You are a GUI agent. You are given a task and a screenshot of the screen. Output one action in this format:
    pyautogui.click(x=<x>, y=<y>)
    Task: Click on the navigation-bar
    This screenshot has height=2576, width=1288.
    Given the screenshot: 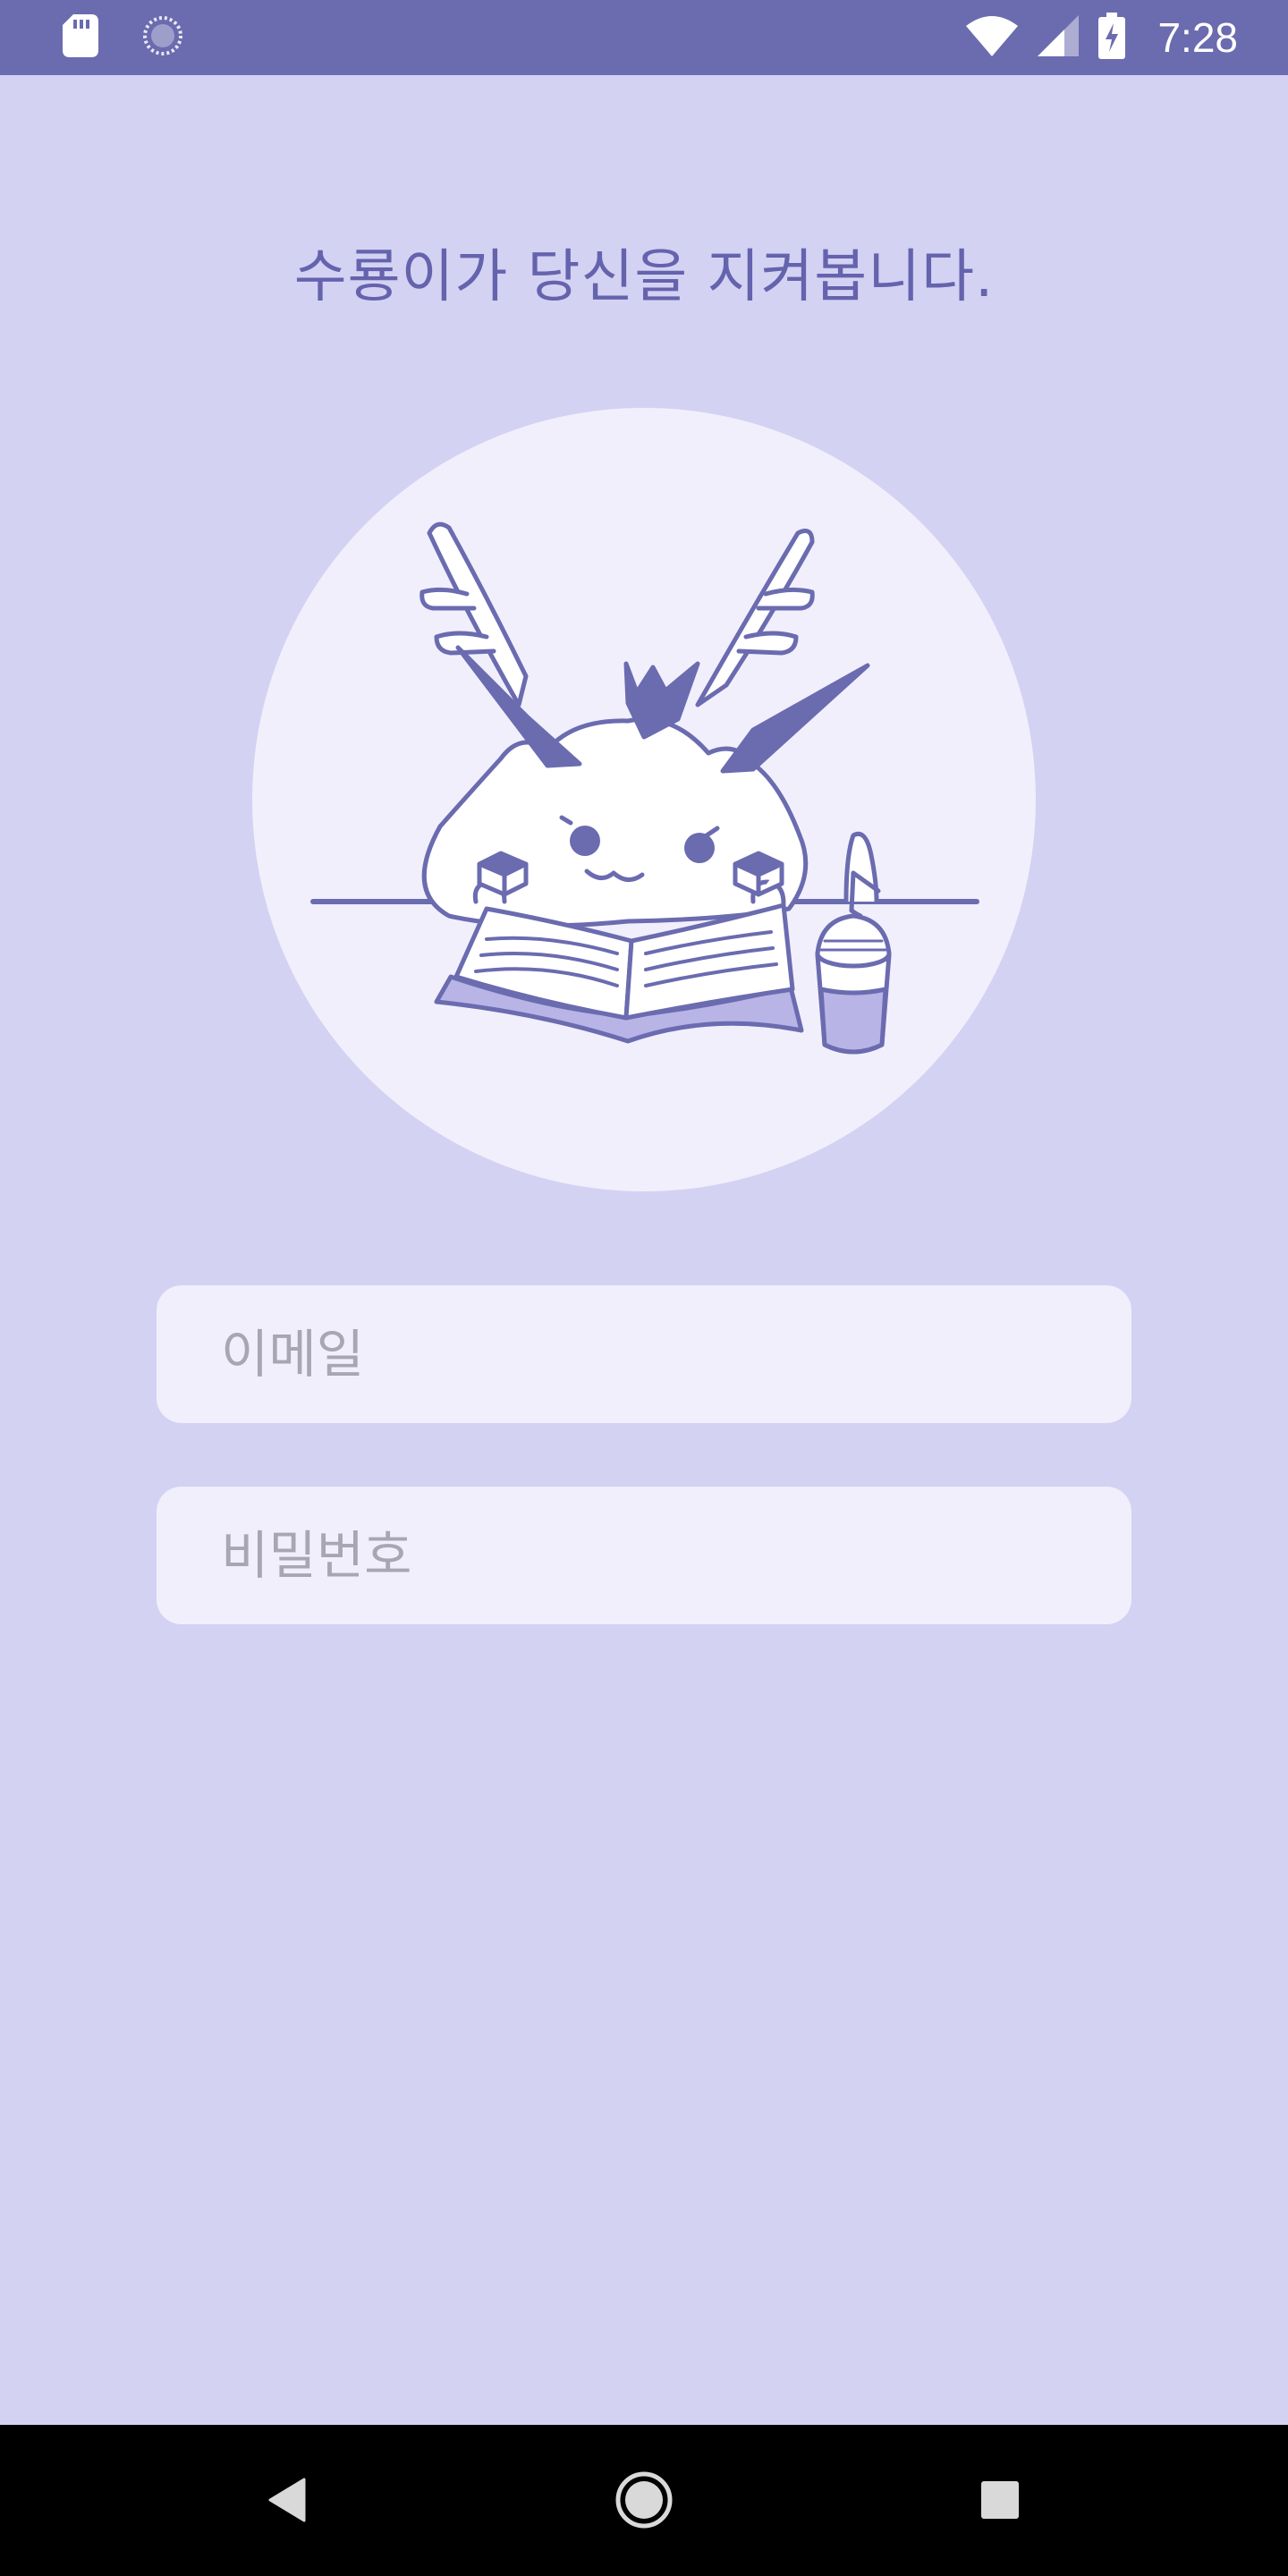 What is the action you would take?
    pyautogui.click(x=644, y=2500)
    